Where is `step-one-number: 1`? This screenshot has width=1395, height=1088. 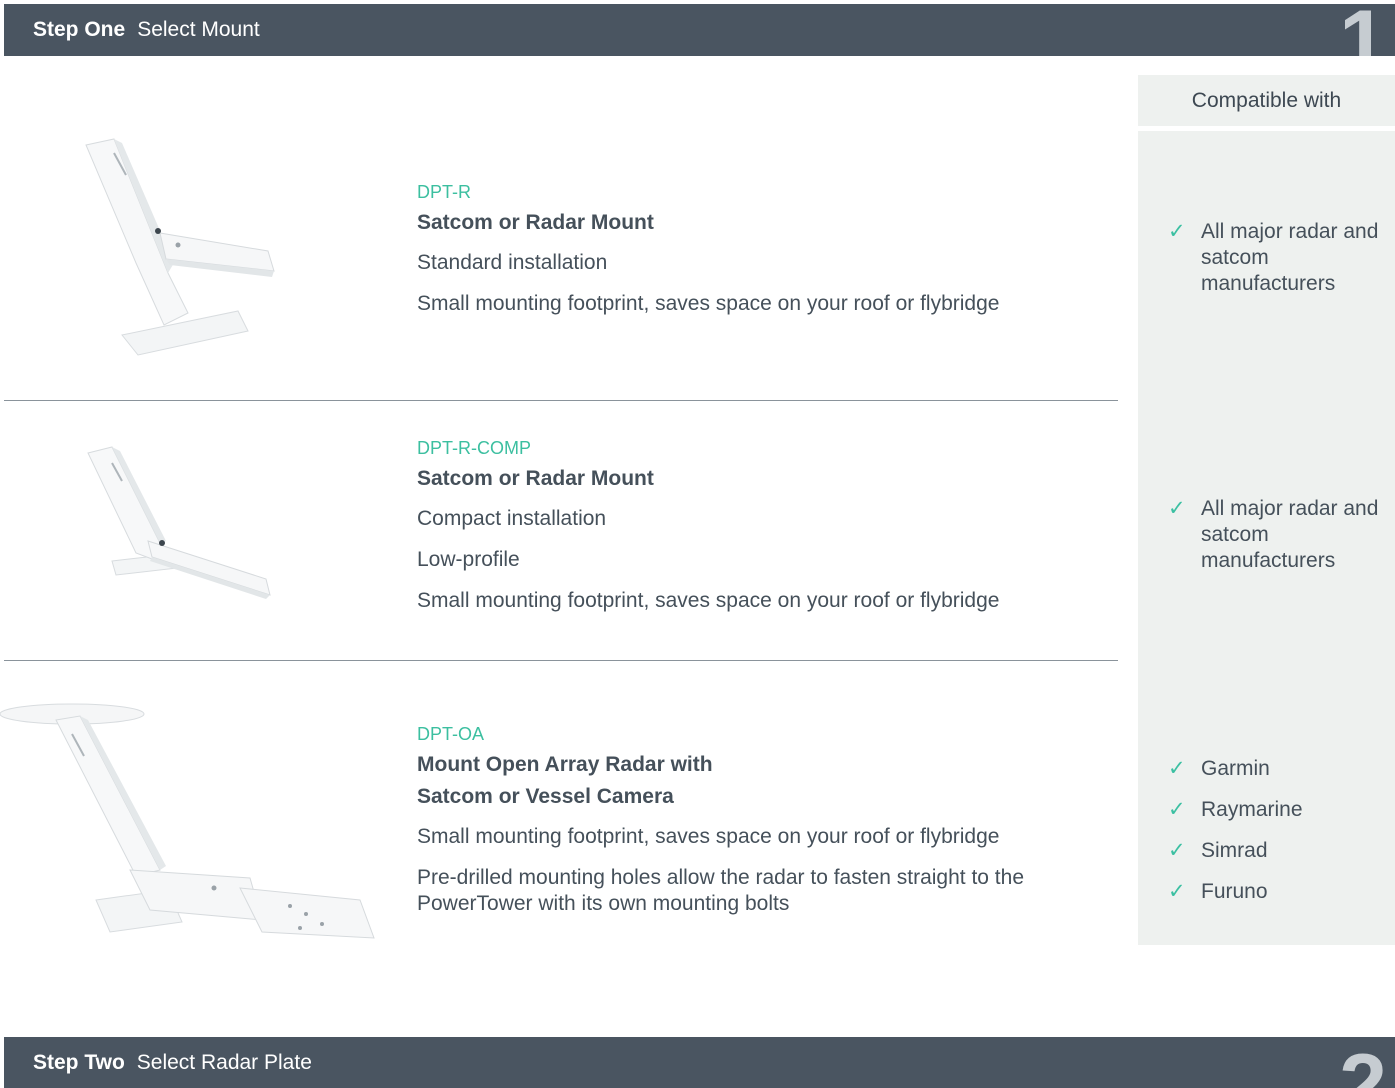 step-one-number: 1 is located at coordinates (1363, 30).